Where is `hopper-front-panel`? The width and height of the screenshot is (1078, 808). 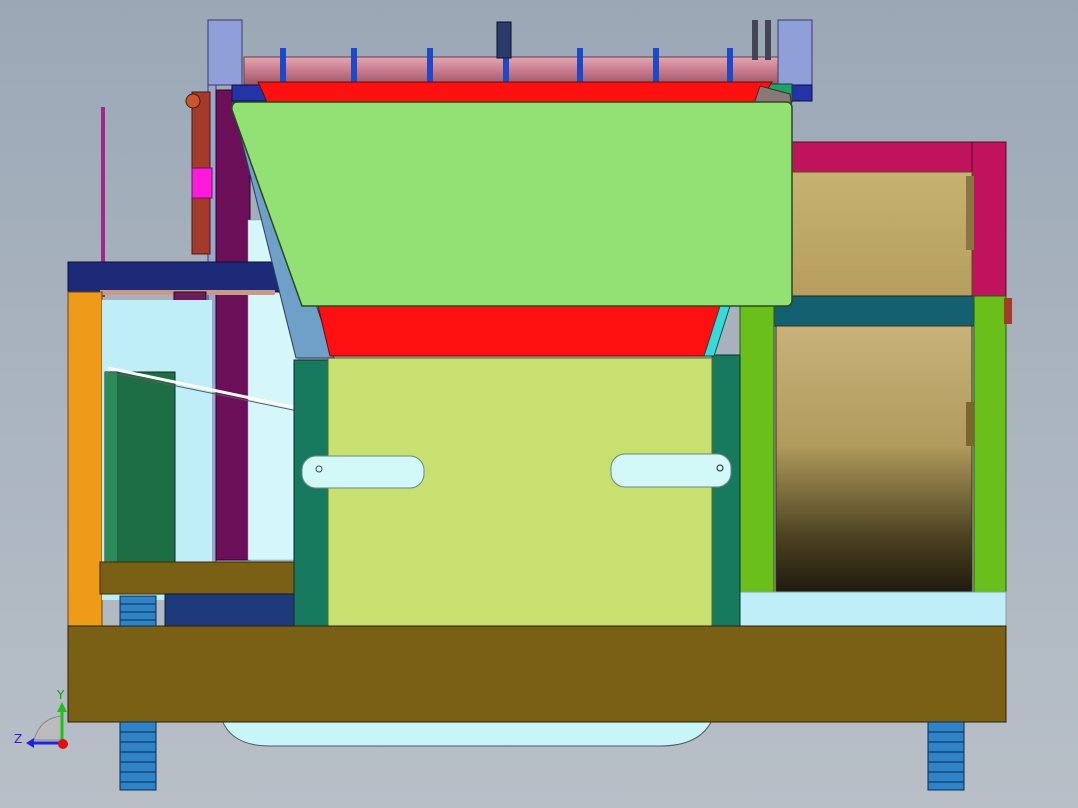 hopper-front-panel is located at coordinates (512, 204).